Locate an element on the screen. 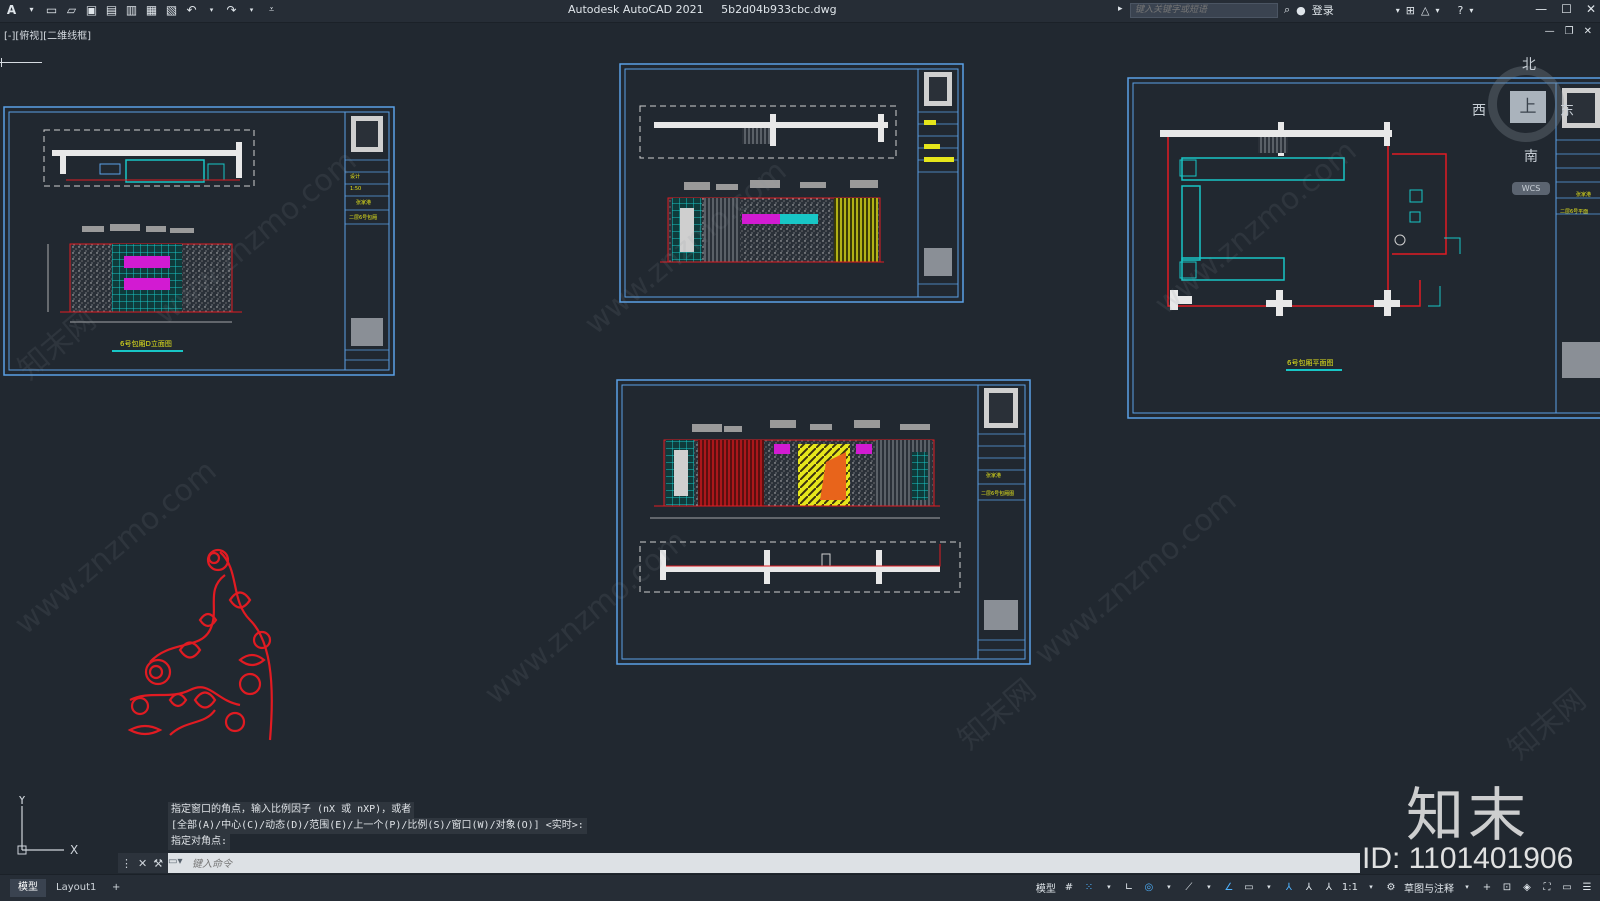 This screenshot has height=901, width=1600. annotation-scale-icon: ⅄ is located at coordinates (1329, 887).